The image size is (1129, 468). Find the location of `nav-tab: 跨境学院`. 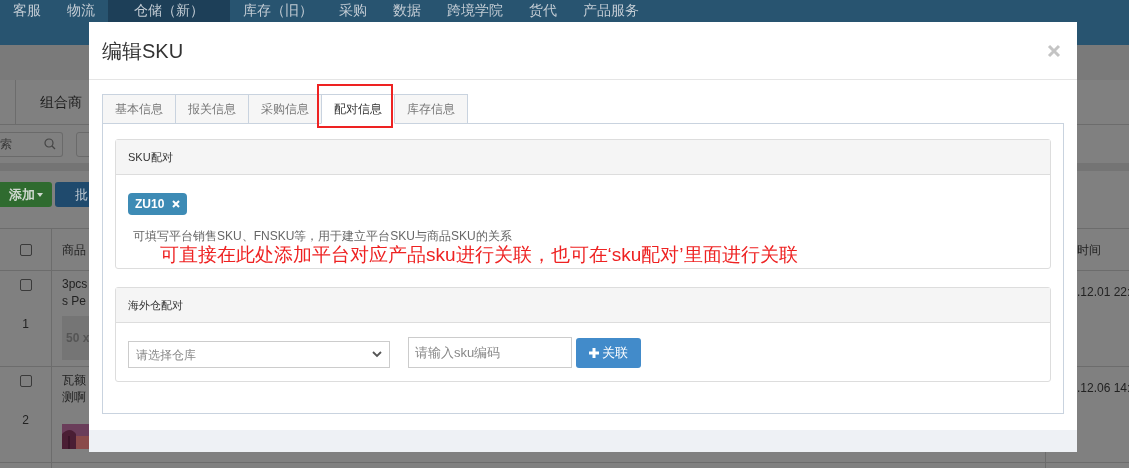

nav-tab: 跨境学院 is located at coordinates (475, 11).